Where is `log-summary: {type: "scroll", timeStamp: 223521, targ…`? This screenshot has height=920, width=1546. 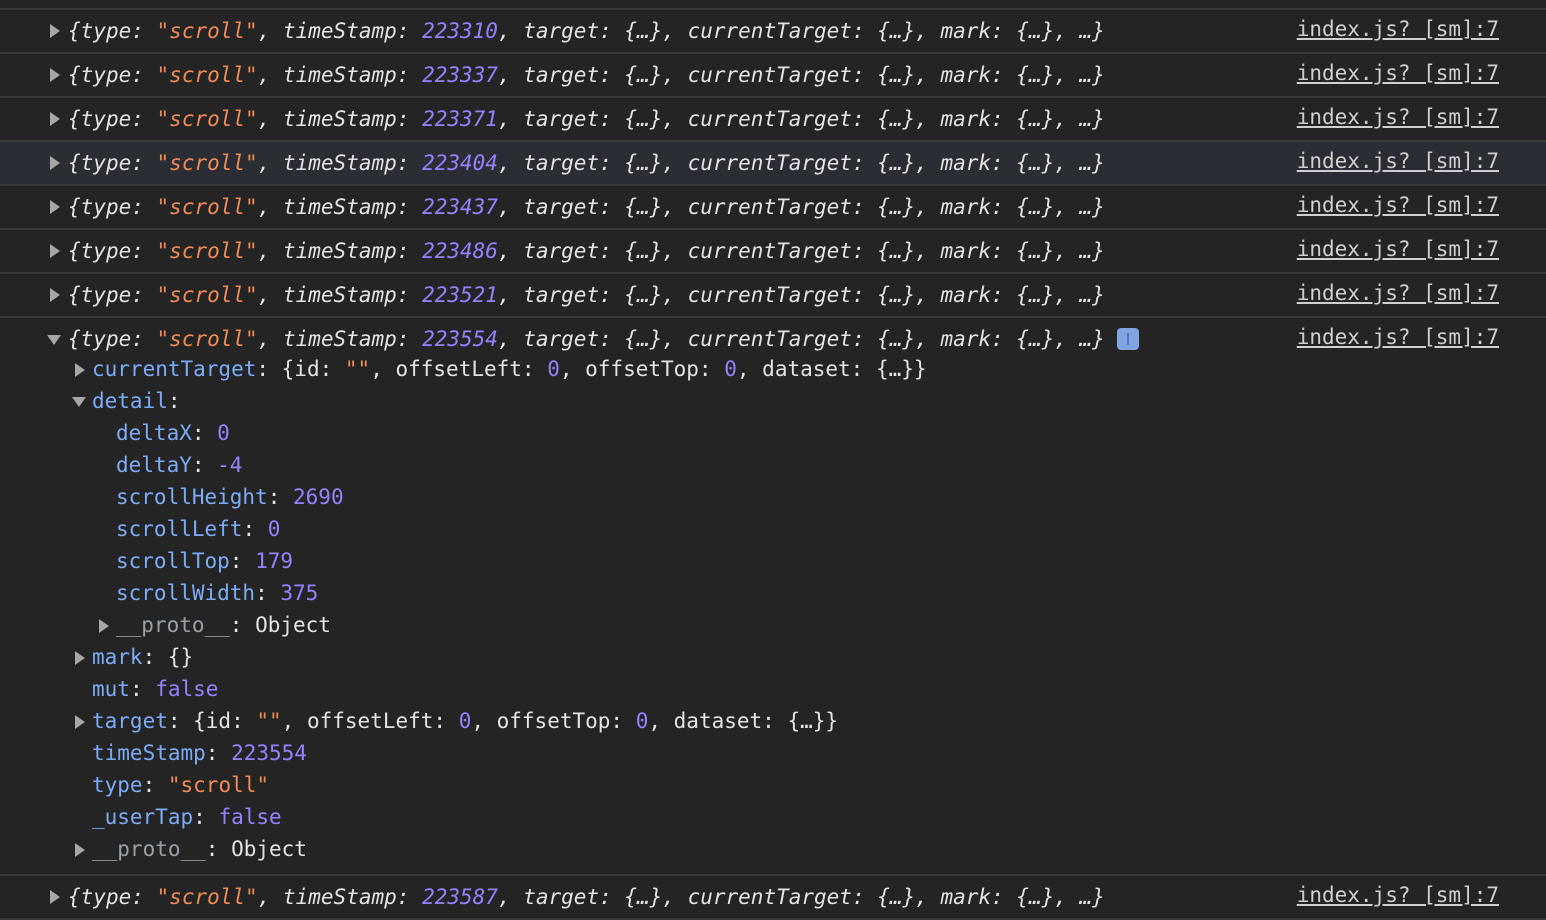
log-summary: {type: "scroll", timeStamp: 223521, targ… is located at coordinates (586, 295).